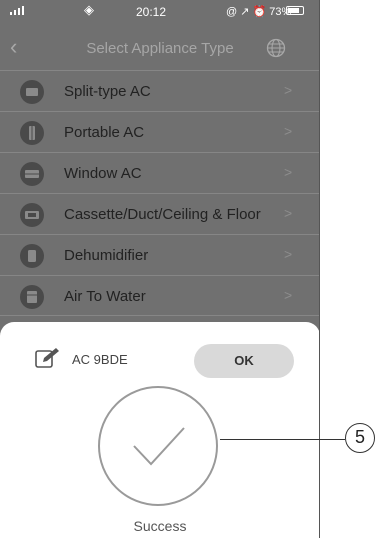 This screenshot has width=377, height=538. I want to click on list-item-label: Cassette/Duct/Ceiling & Floor, so click(162, 214).